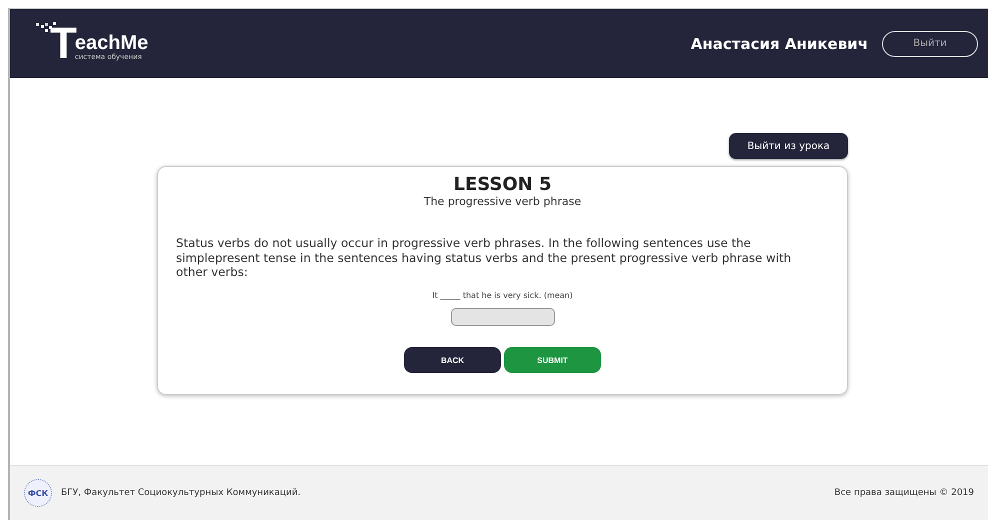 The height and width of the screenshot is (520, 988). Describe the element at coordinates (484, 258) in the screenshot. I see `instructions-text: Status verbs do not usually occur in progressive verb phrases. In the following sentences use the simplepresent tense in the sentences having status verbs and the present progressive verb phrase with other verbs:` at that location.